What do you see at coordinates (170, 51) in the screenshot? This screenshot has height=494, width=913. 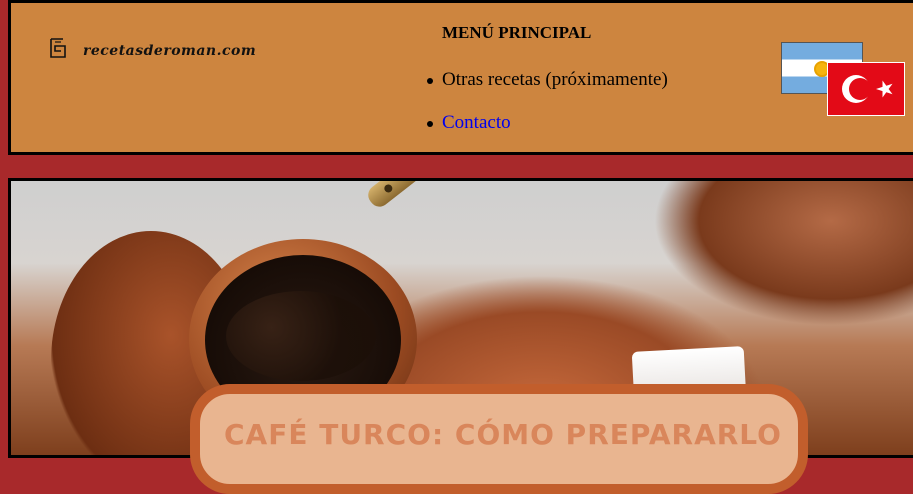 I see `logo-text: recetasderoman.com` at bounding box center [170, 51].